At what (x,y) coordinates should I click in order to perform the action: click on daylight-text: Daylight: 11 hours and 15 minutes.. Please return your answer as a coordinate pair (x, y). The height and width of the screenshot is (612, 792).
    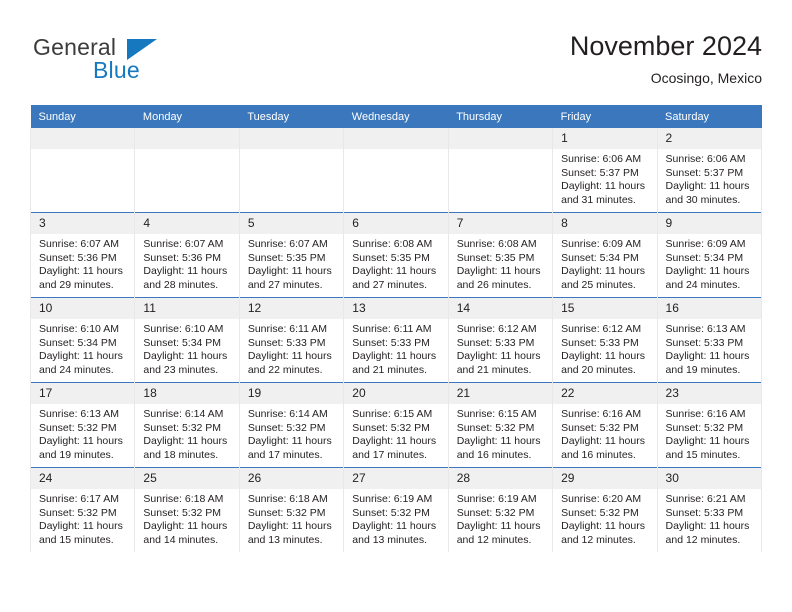
    Looking at the image, I should click on (81, 533).